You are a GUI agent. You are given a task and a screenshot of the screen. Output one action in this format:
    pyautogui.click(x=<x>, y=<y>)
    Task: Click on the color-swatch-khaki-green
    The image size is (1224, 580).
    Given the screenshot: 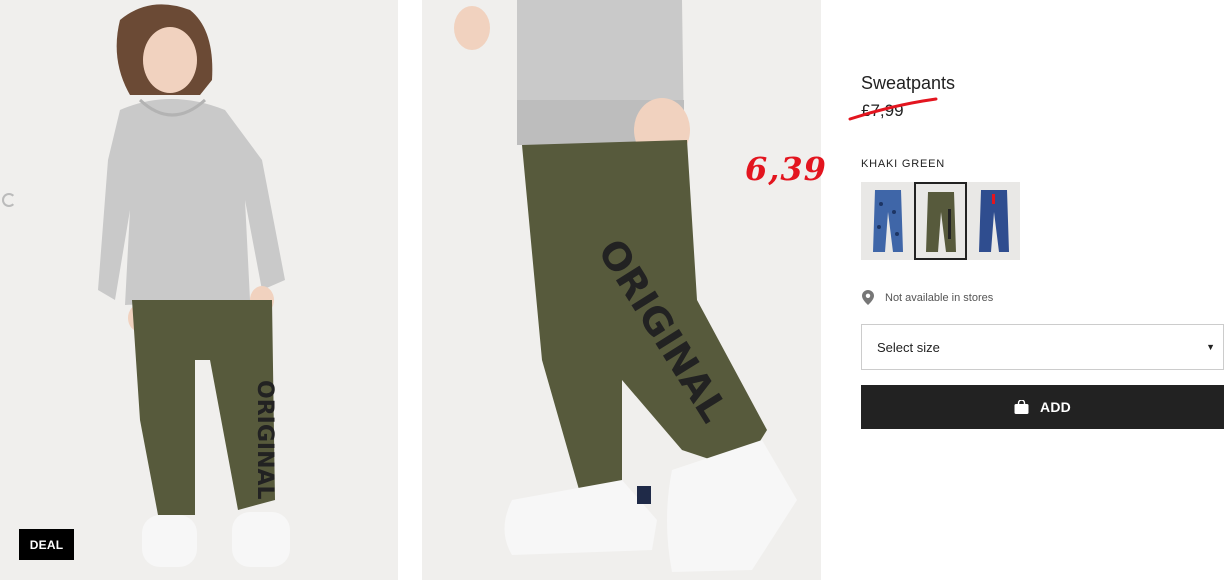 What is the action you would take?
    pyautogui.click(x=940, y=221)
    